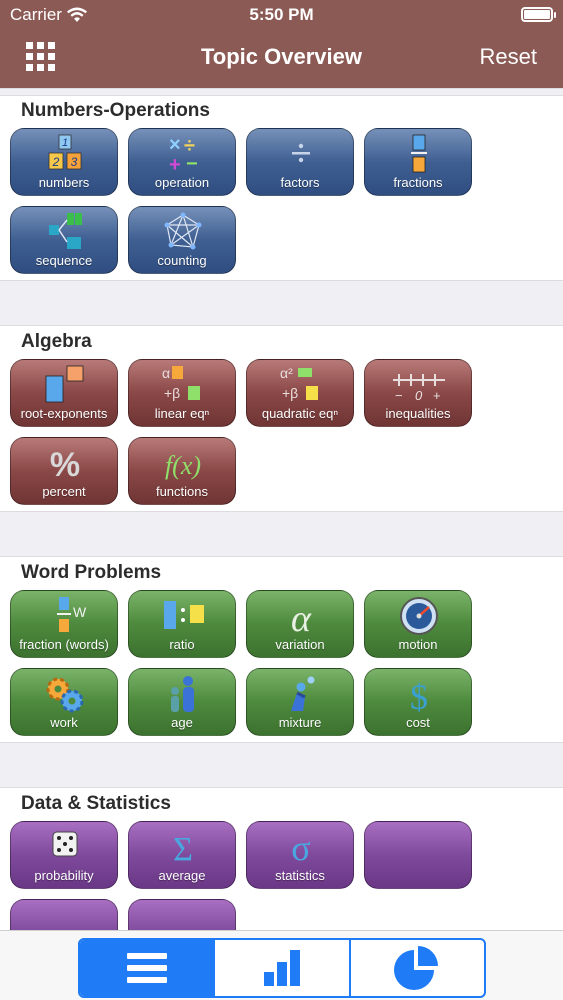  I want to click on divide-icon, so click(300, 155).